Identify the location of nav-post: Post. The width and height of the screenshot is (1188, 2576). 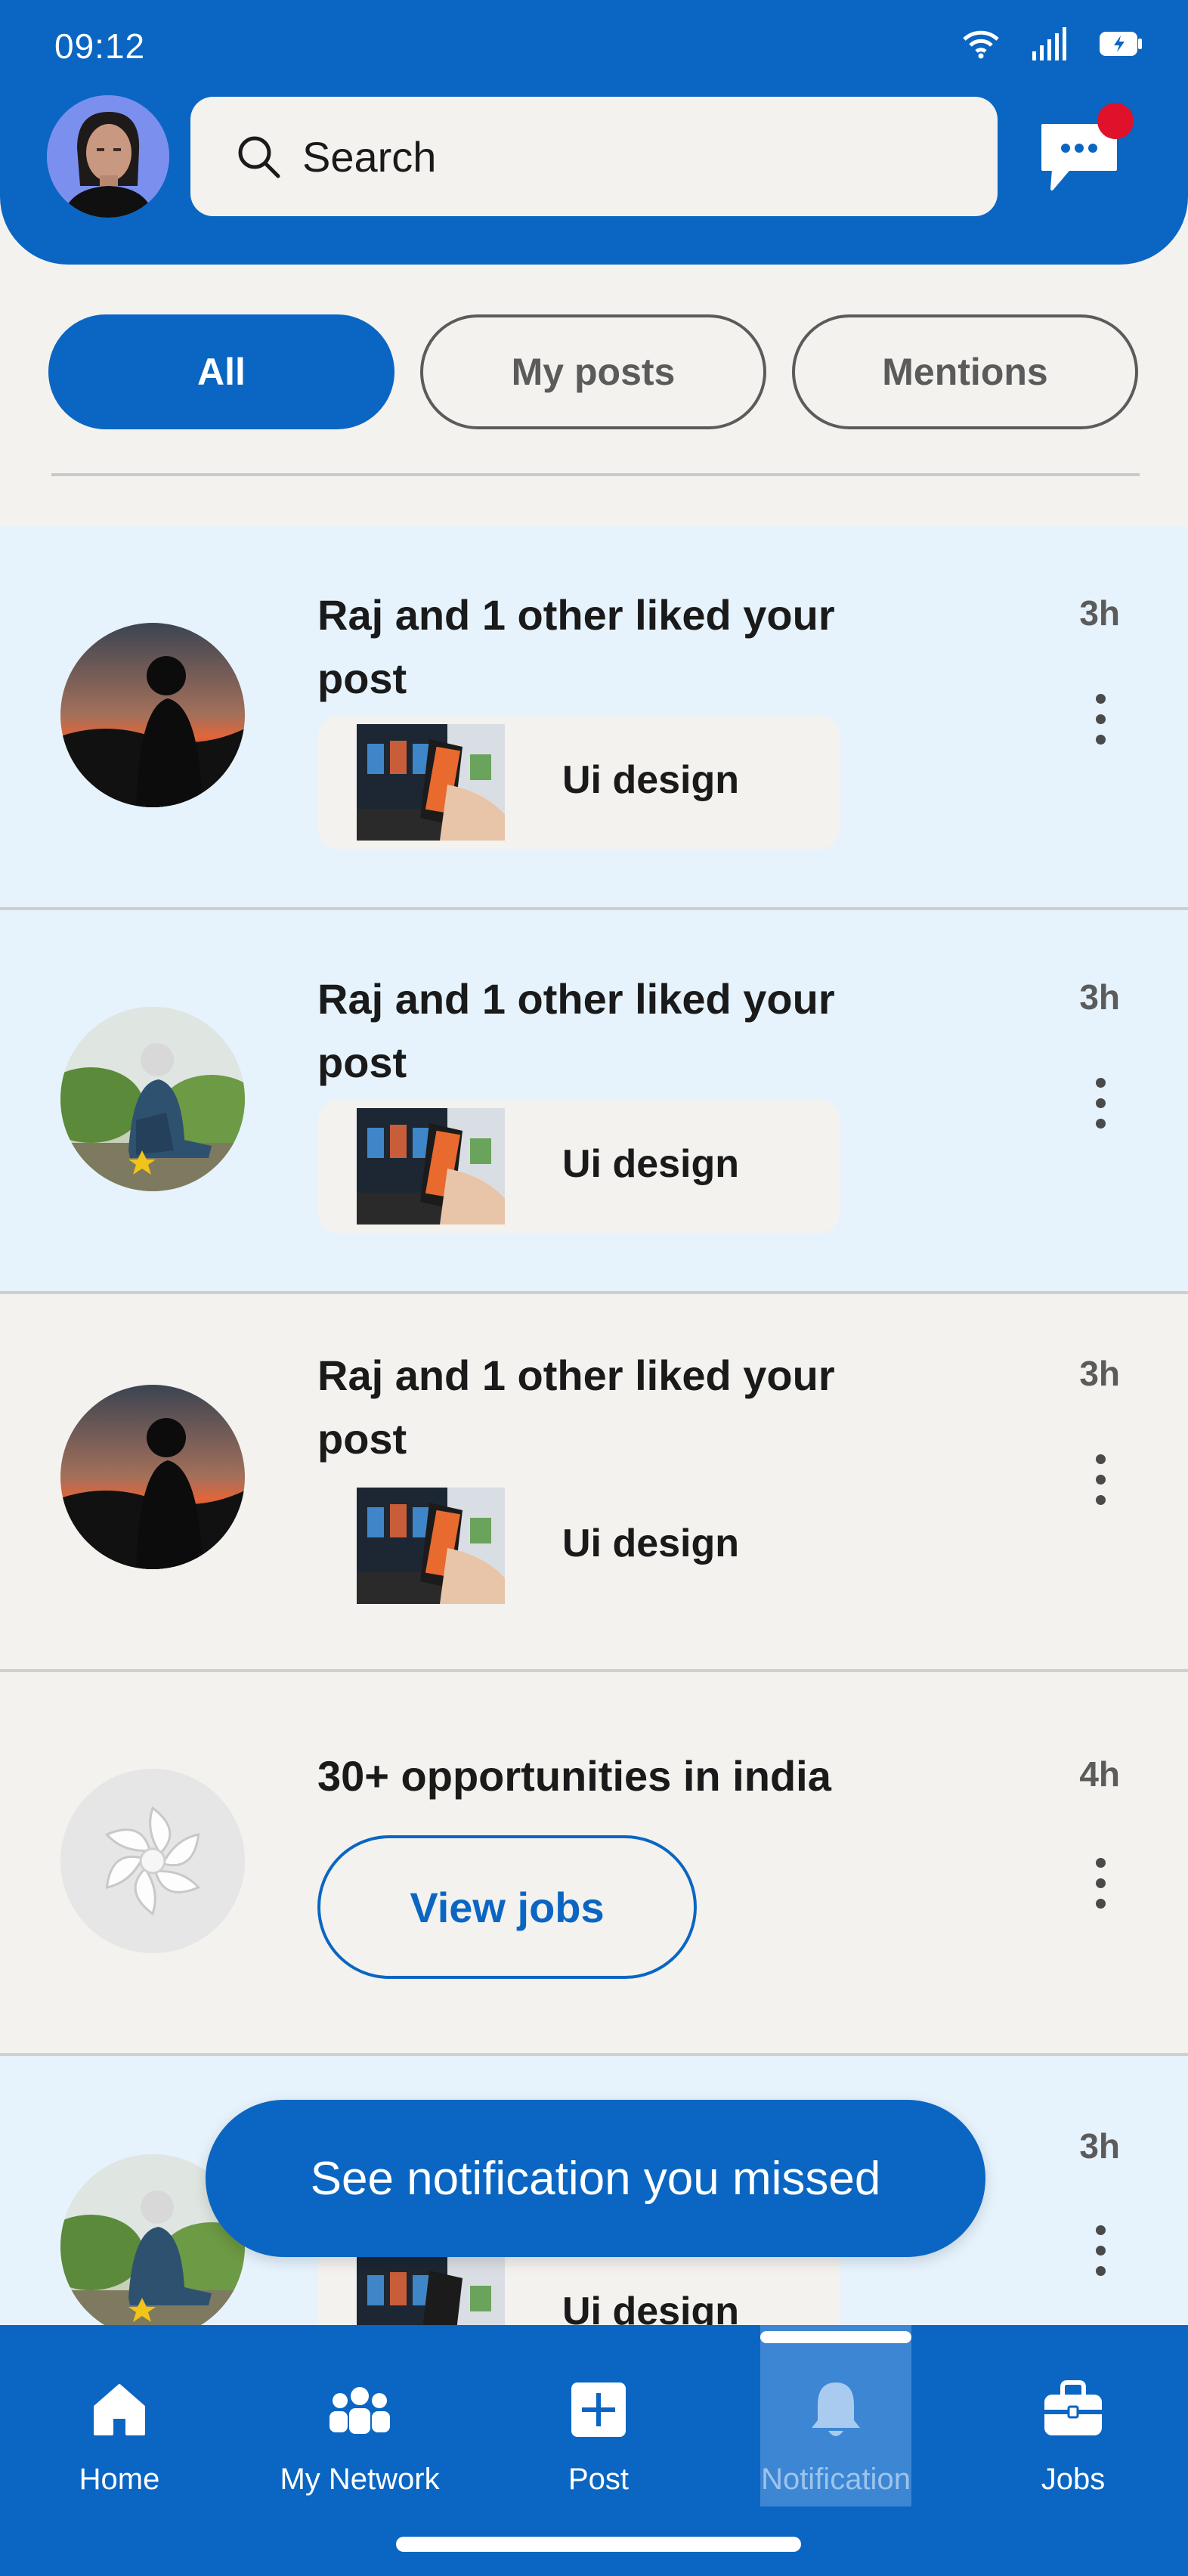
(599, 2415).